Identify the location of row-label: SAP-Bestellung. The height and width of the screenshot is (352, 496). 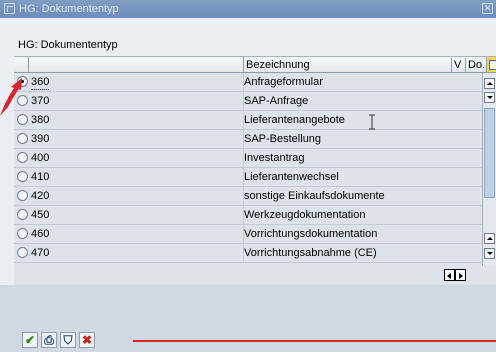
(283, 139).